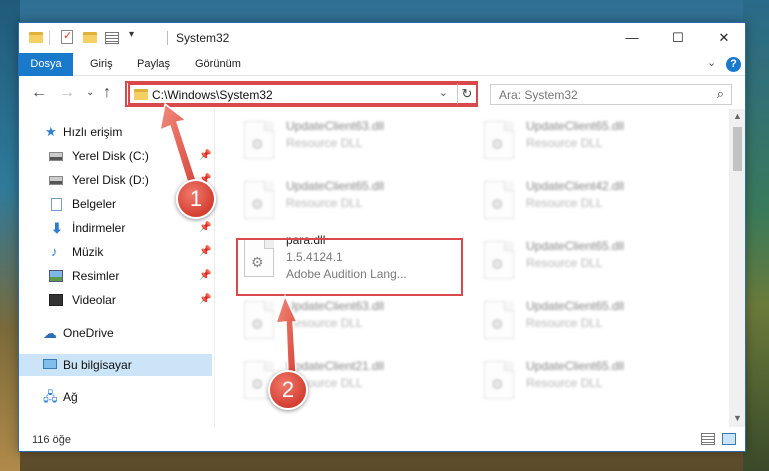 This screenshot has width=769, height=471. Describe the element at coordinates (101, 64) in the screenshot. I see `tab-home: Giriş` at that location.